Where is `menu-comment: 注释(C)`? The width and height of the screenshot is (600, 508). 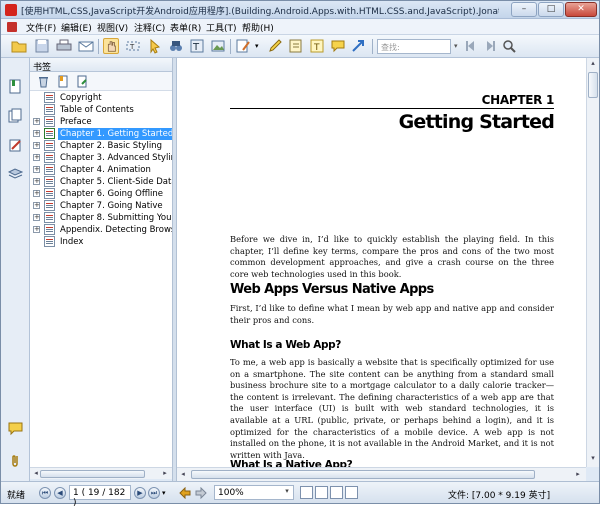
menu-comment: 注释(C) is located at coordinates (149, 27).